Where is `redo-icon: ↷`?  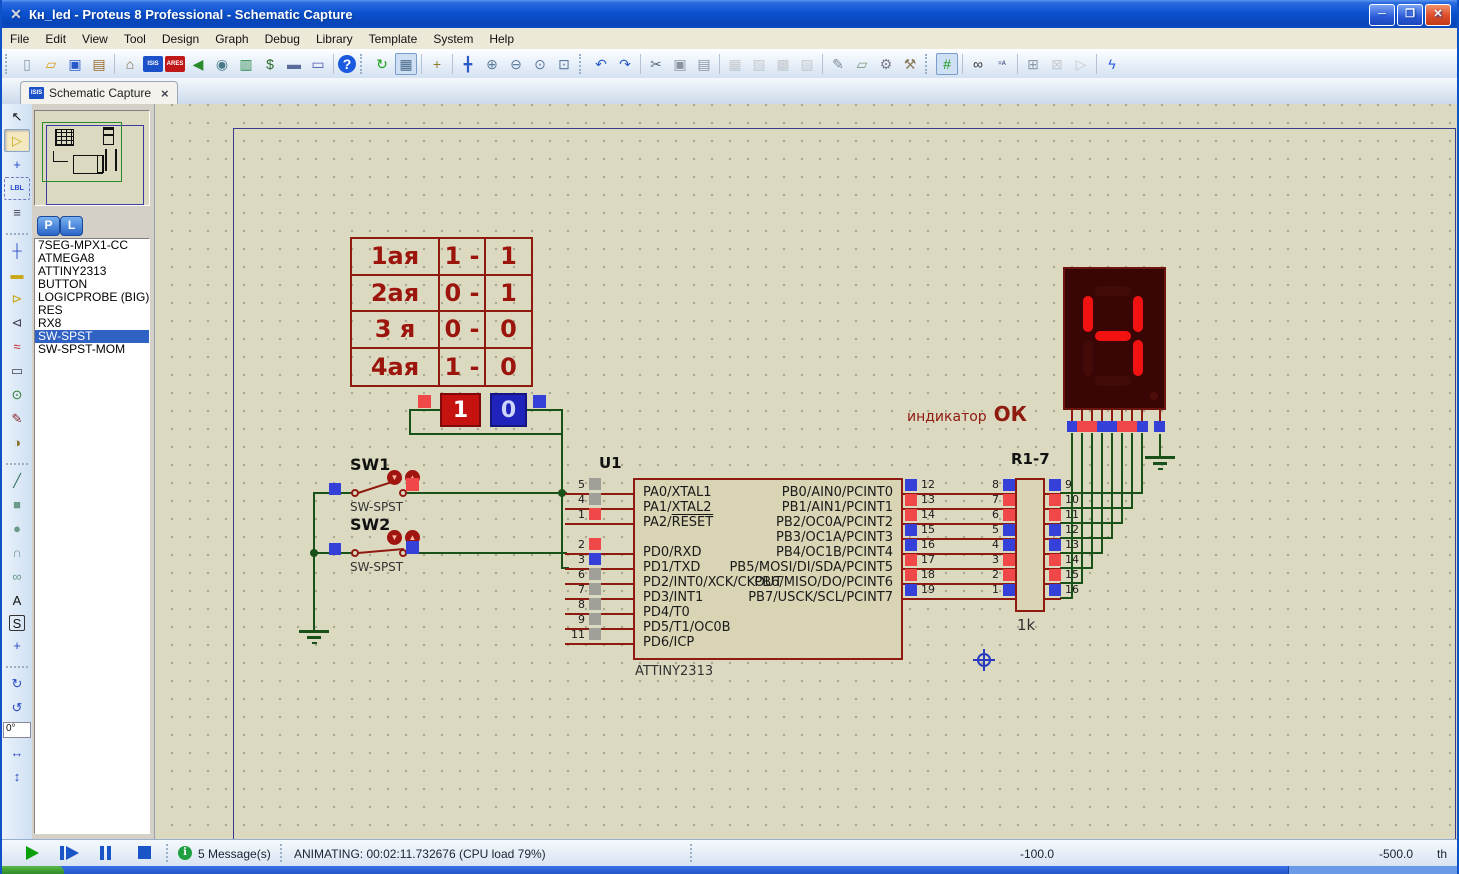 redo-icon: ↷ is located at coordinates (625, 64).